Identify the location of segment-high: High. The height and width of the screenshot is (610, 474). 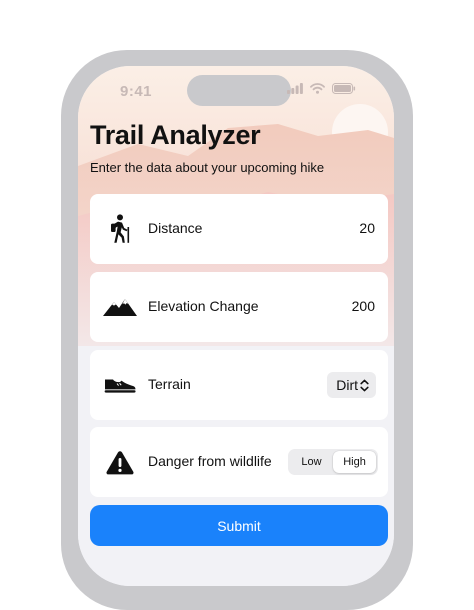
(354, 462).